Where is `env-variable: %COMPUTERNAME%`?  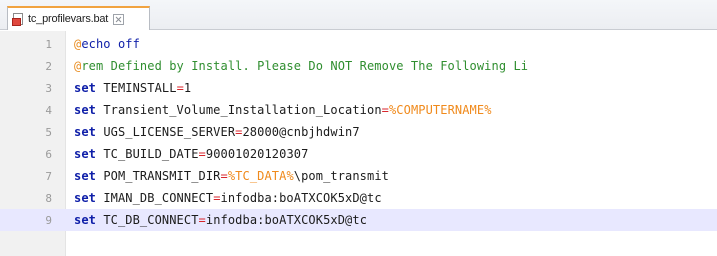
env-variable: %COMPUTERNAME% is located at coordinates (440, 110).